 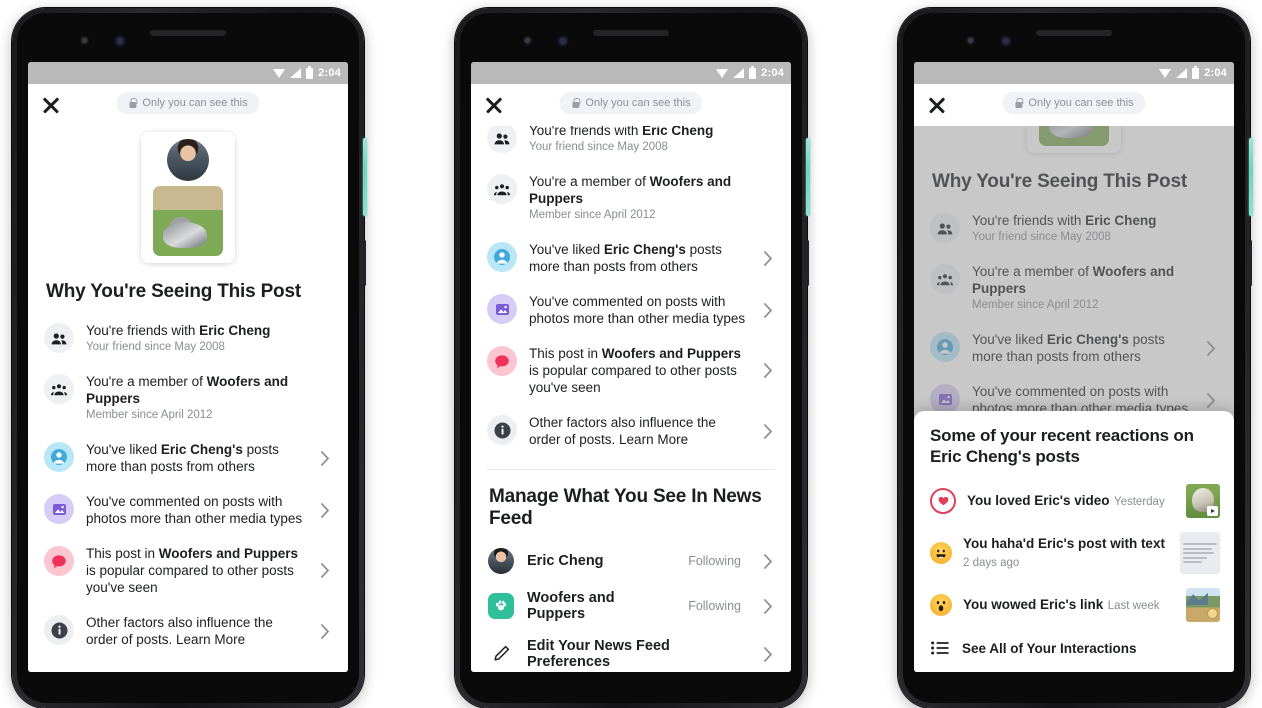 What do you see at coordinates (178, 330) in the screenshot?
I see `reason-main: You're friends with Eric Cheng` at bounding box center [178, 330].